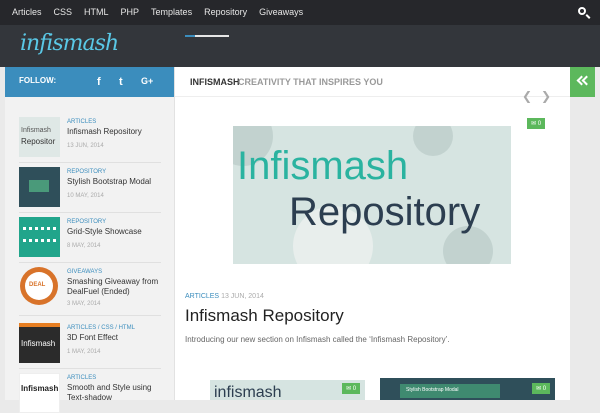 This screenshot has width=600, height=413. What do you see at coordinates (323, 166) in the screenshot?
I see `featured-image-text-1: Infismash` at bounding box center [323, 166].